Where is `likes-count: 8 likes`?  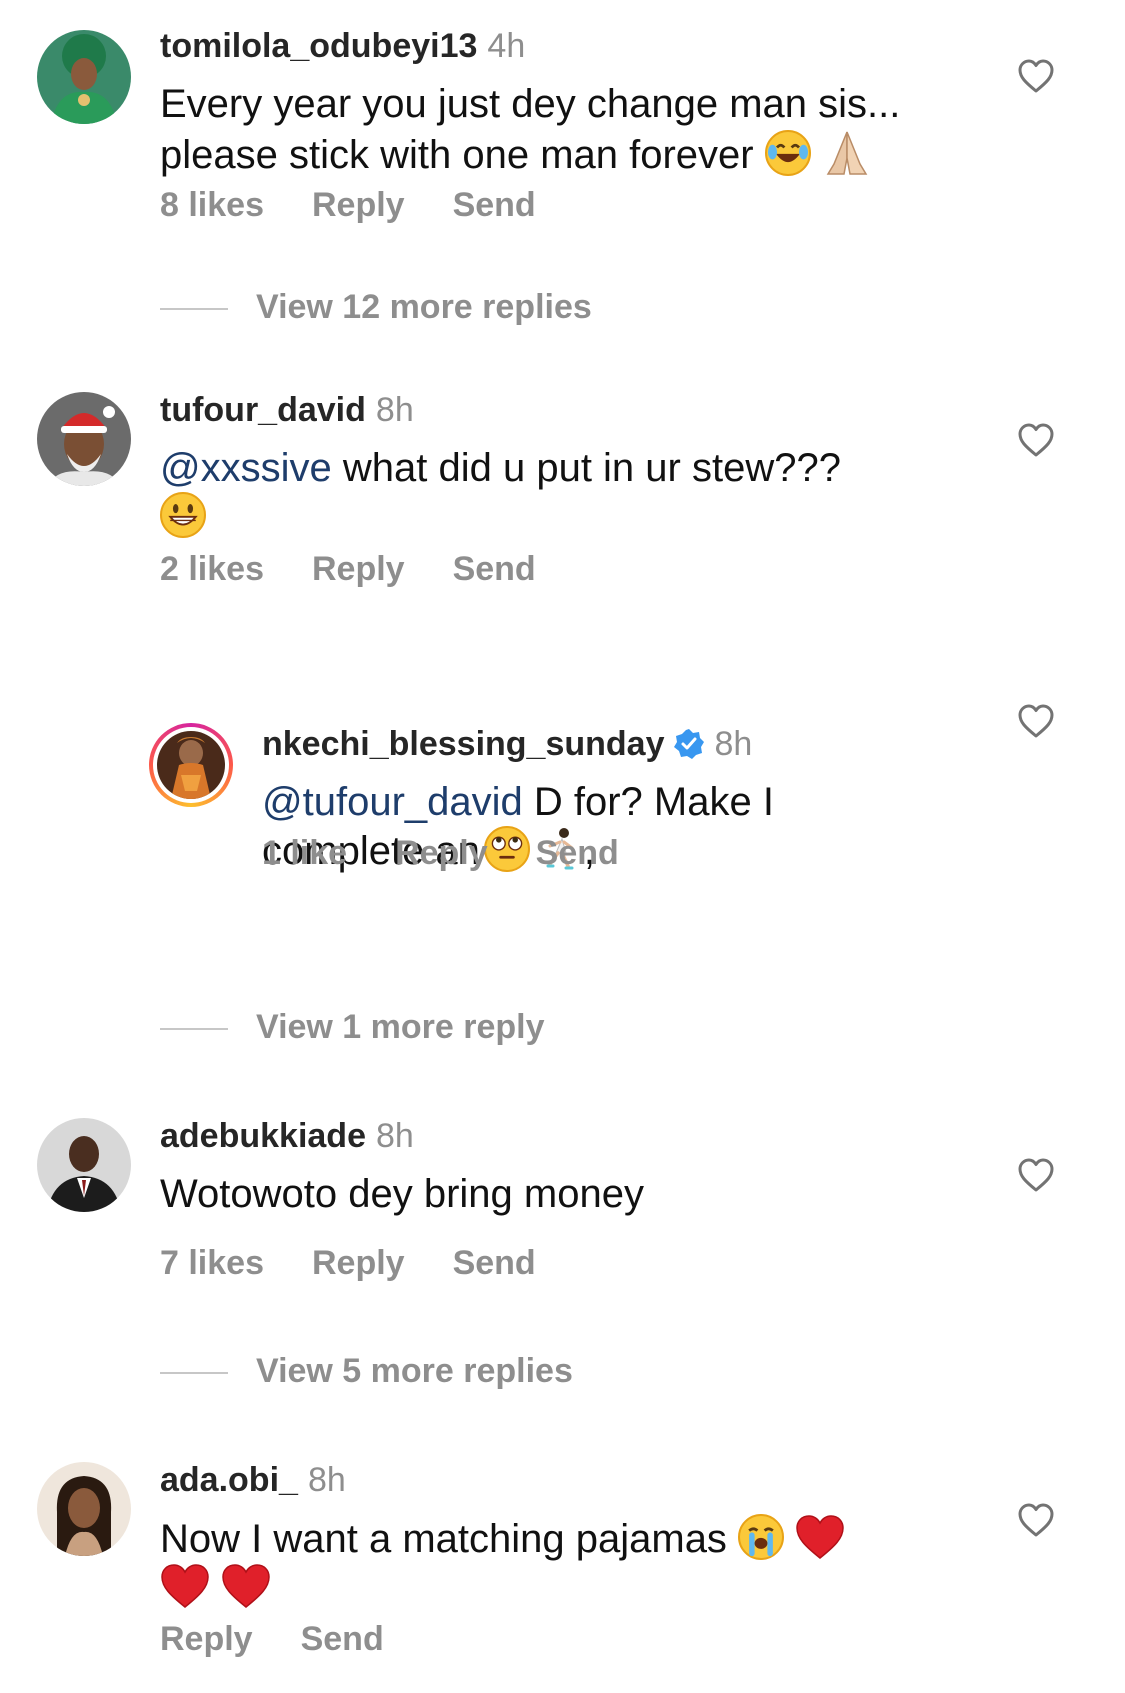 likes-count: 8 likes is located at coordinates (212, 205).